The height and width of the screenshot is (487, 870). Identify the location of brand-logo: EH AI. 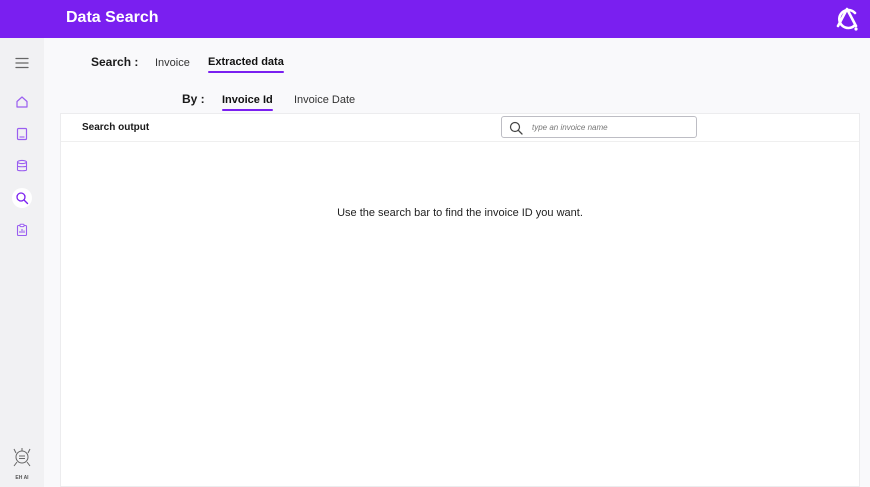
(22, 464).